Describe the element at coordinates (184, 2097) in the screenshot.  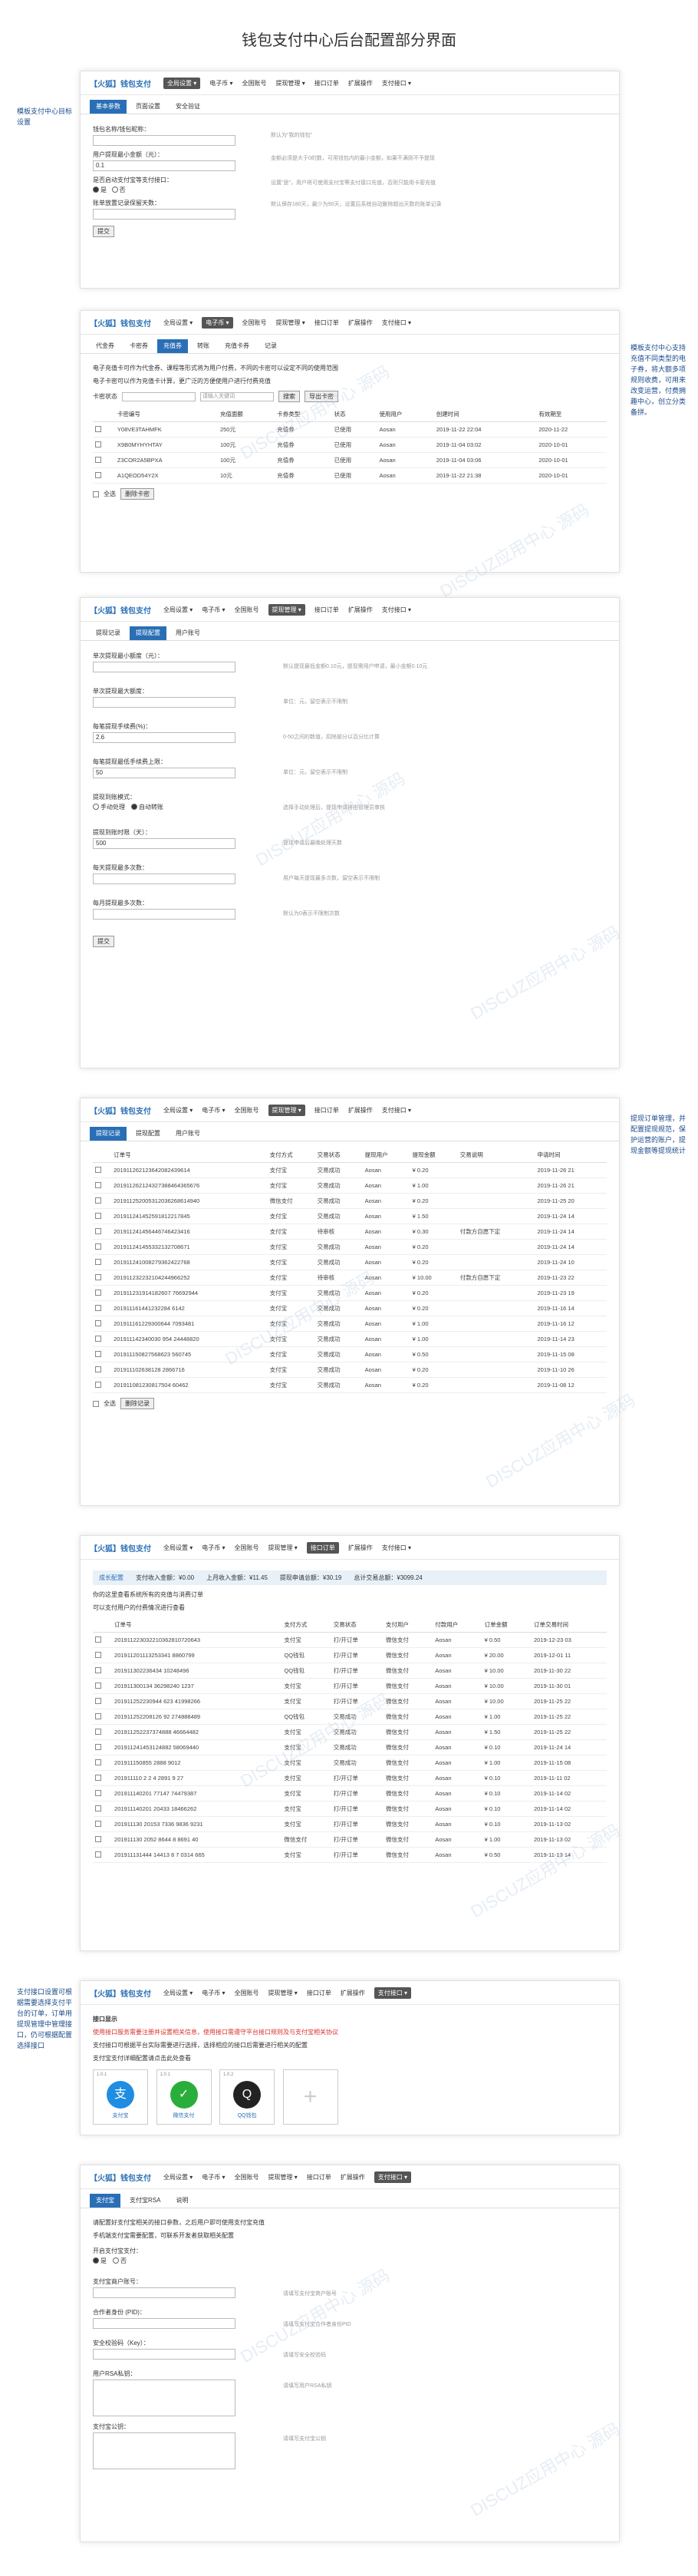
I see `wechat-card: 1.0.1 ✓ 微信支付` at that location.